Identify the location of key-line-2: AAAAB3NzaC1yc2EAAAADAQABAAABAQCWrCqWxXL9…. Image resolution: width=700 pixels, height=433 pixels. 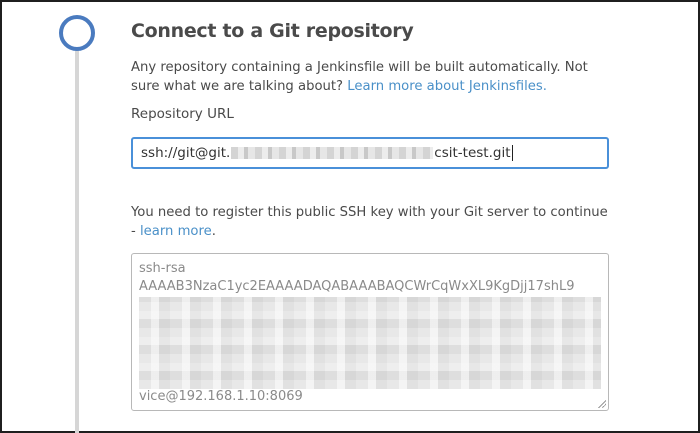
(357, 286).